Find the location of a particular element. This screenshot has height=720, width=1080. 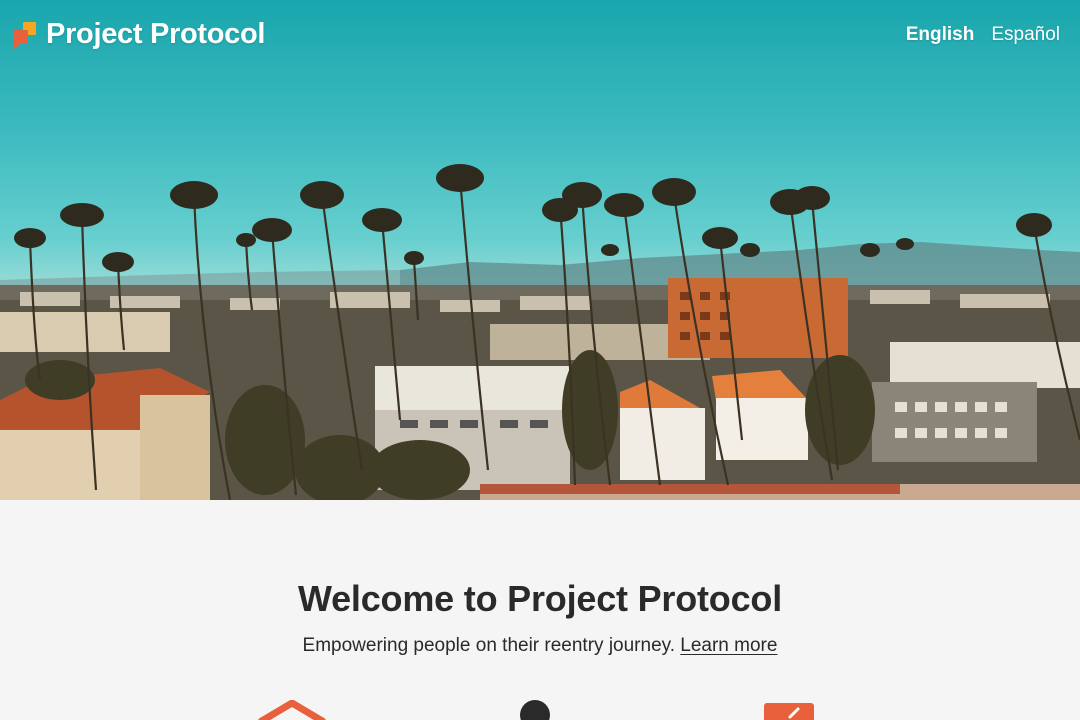

checklist-icon is located at coordinates (789, 711).